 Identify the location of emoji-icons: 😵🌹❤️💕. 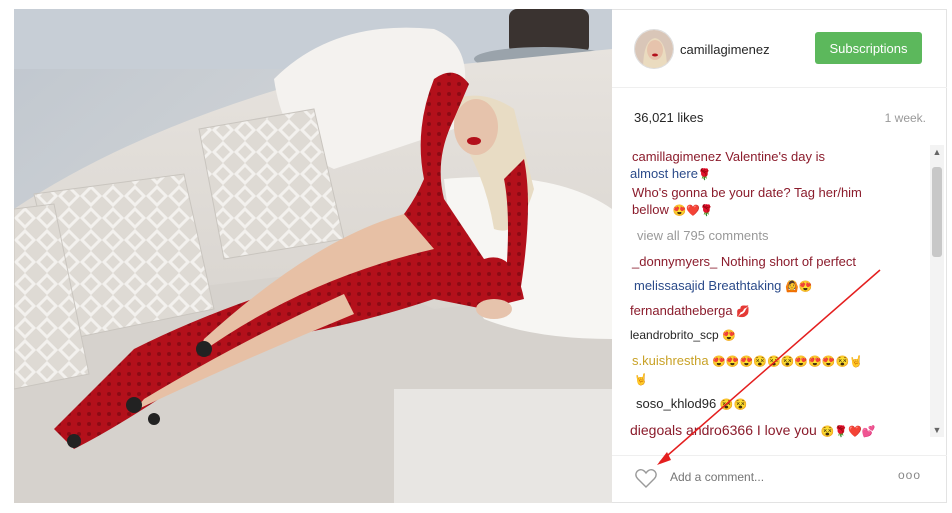
(848, 432).